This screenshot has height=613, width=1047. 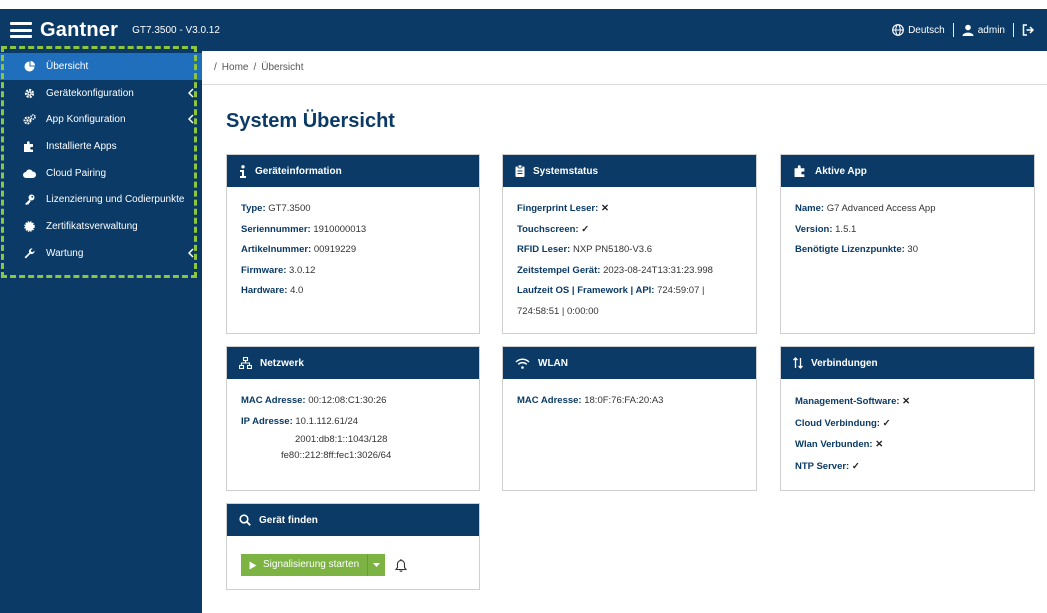 I want to click on bell-button, so click(x=401, y=565).